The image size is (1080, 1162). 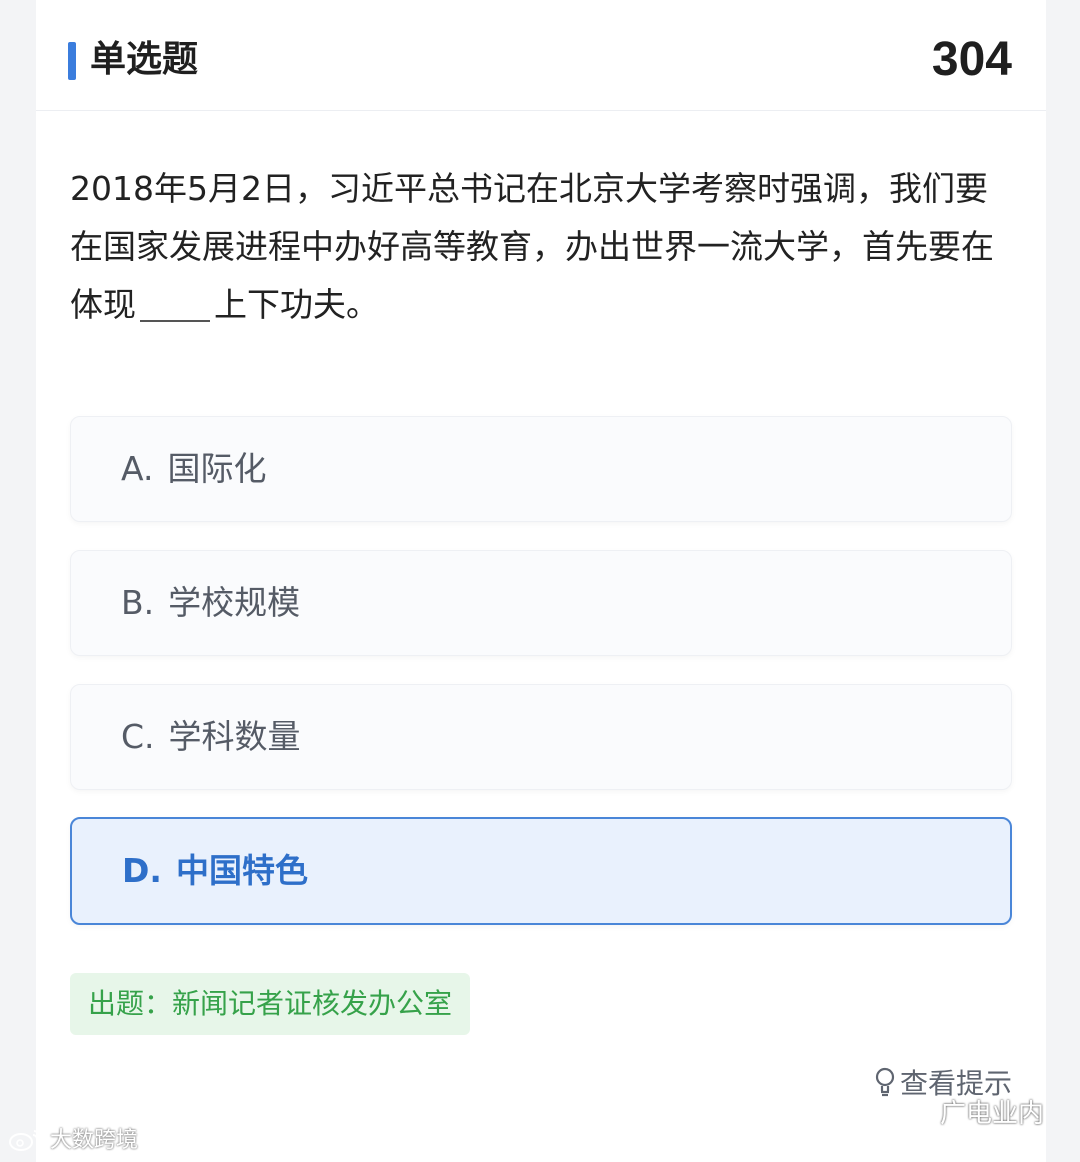 I want to click on option-a-letter: A., so click(x=137, y=468).